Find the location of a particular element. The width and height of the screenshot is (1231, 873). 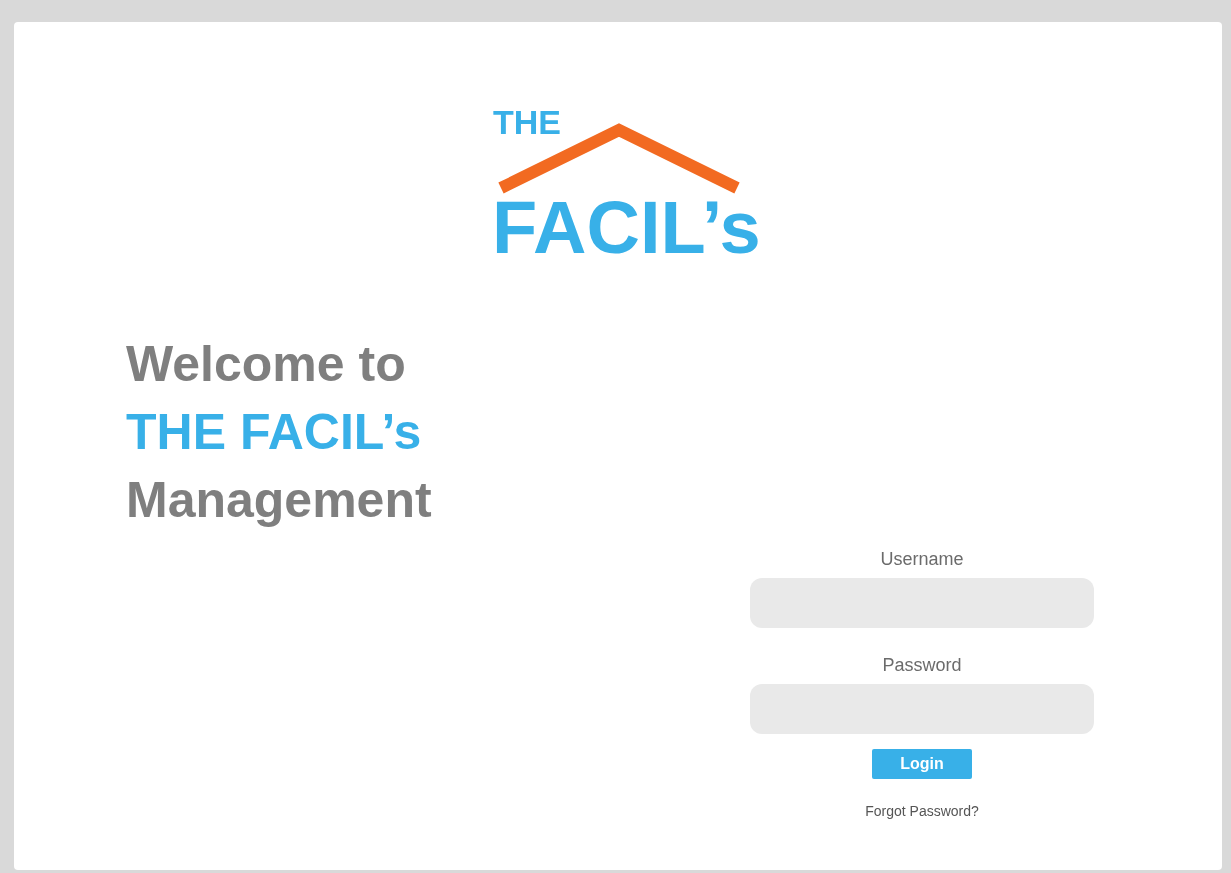

logo-text: FACIL’s is located at coordinates (626, 228).